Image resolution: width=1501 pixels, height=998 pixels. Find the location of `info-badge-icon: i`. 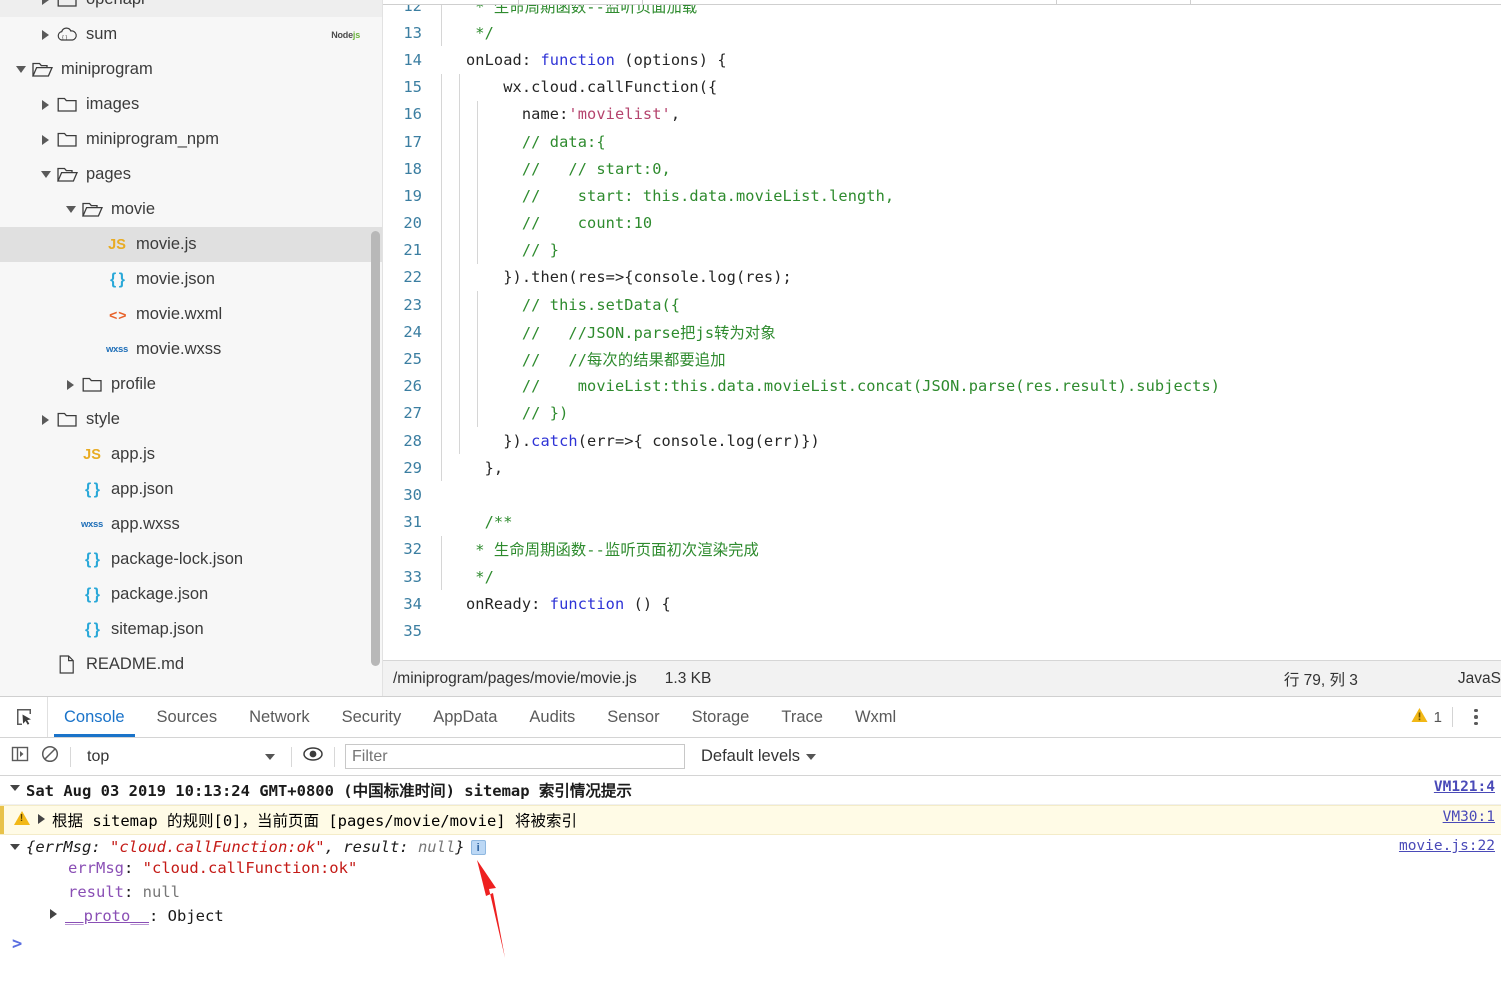

info-badge-icon: i is located at coordinates (478, 847).